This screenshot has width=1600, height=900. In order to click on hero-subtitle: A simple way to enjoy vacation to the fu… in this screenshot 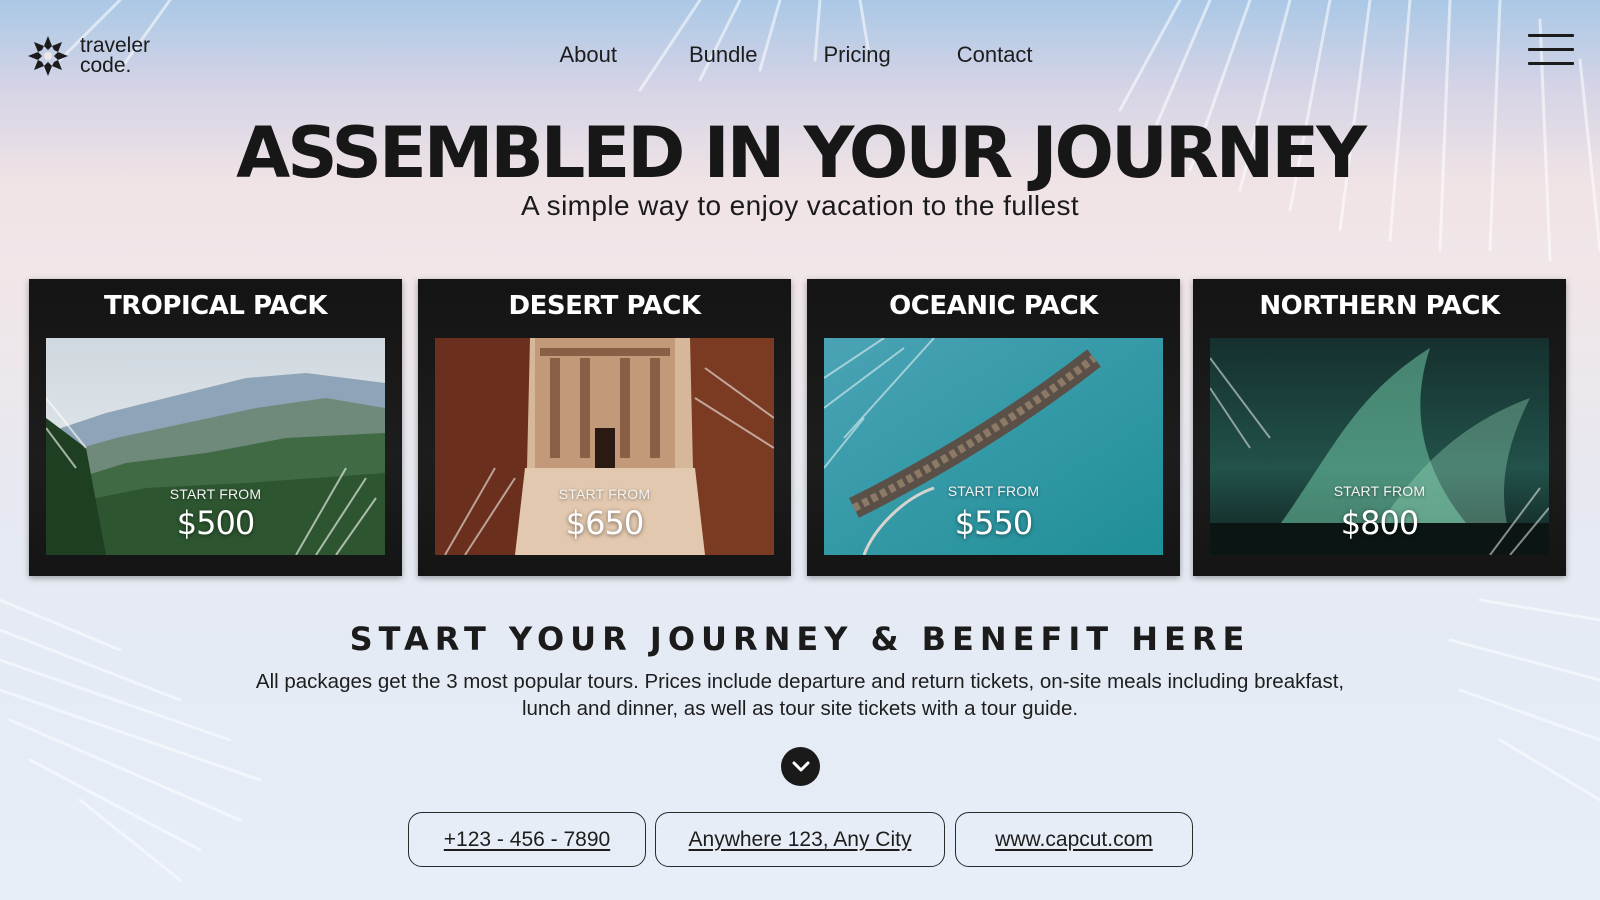, I will do `click(800, 205)`.